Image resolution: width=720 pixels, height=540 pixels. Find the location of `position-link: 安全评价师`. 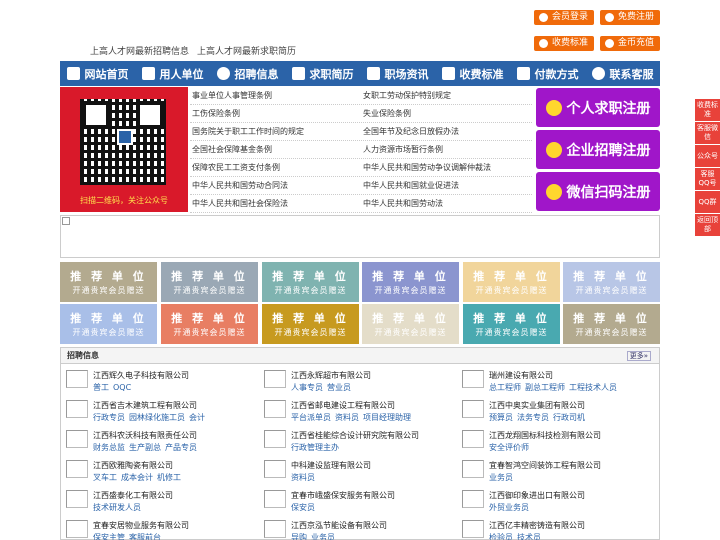

position-link: 安全评价师 is located at coordinates (509, 447).